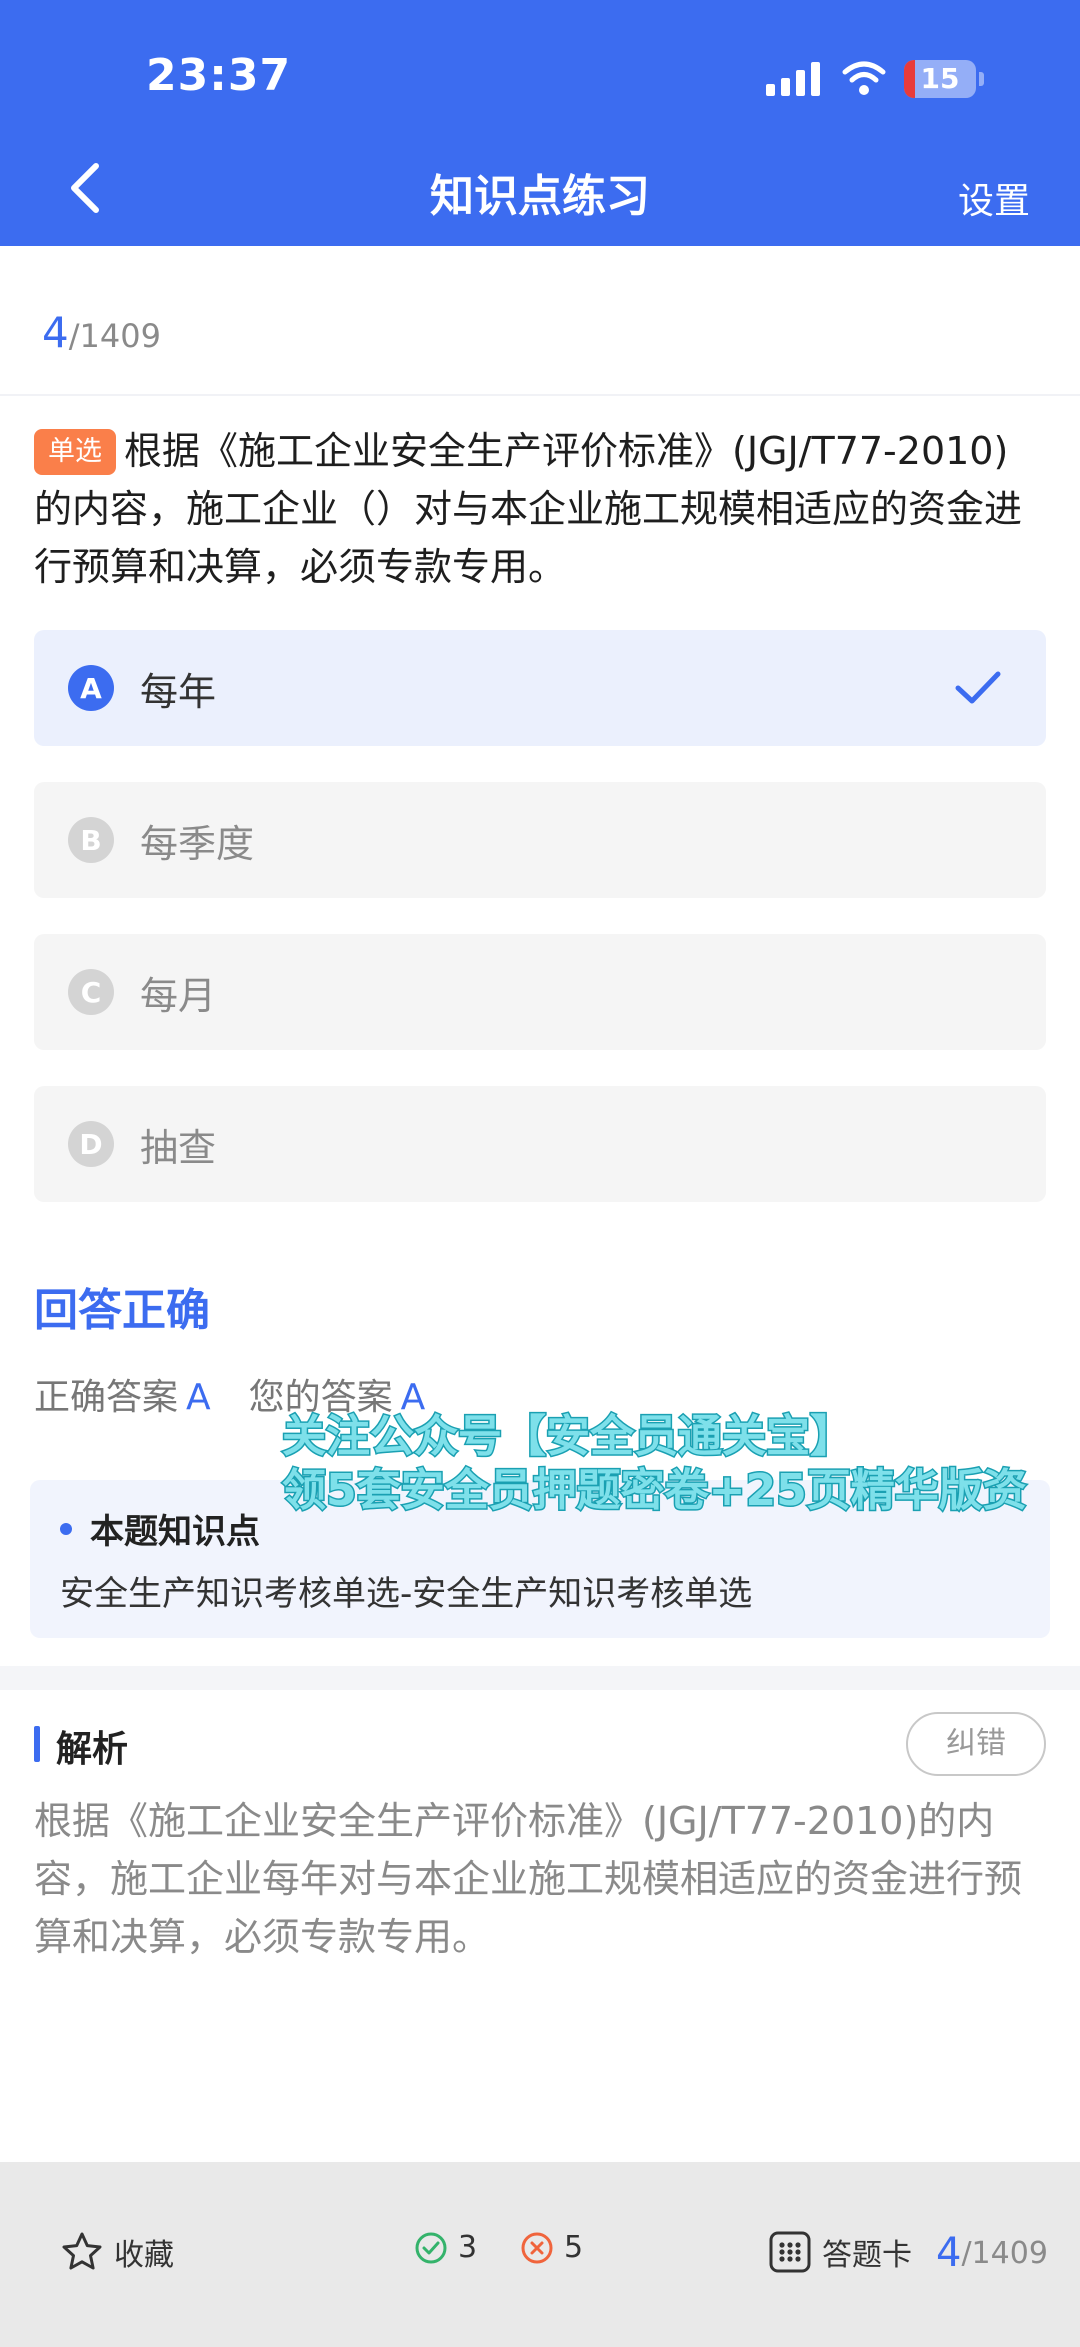 Image resolution: width=1080 pixels, height=2347 pixels. I want to click on grid-icon, so click(790, 2252).